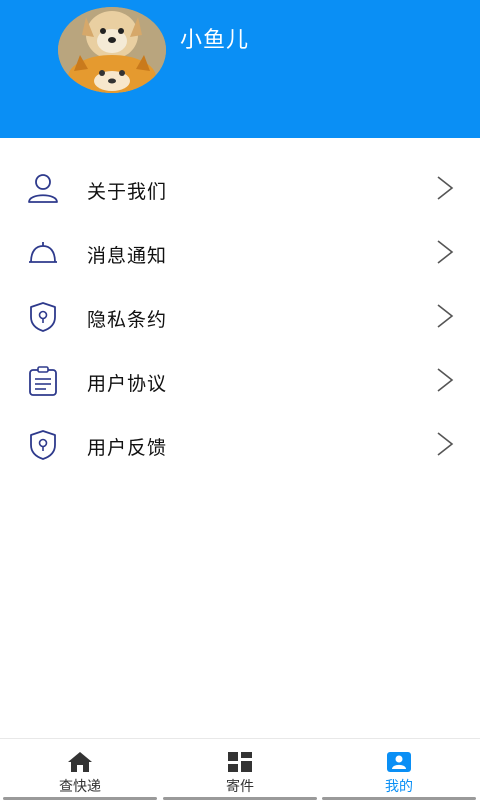  I want to click on menu-item-user-feedback: 用户反馈, so click(240, 446).